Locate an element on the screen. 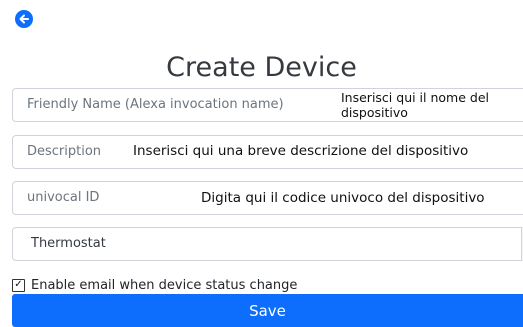 The image size is (523, 327). device-type-select: Thermostat ˅ is located at coordinates (267, 244).